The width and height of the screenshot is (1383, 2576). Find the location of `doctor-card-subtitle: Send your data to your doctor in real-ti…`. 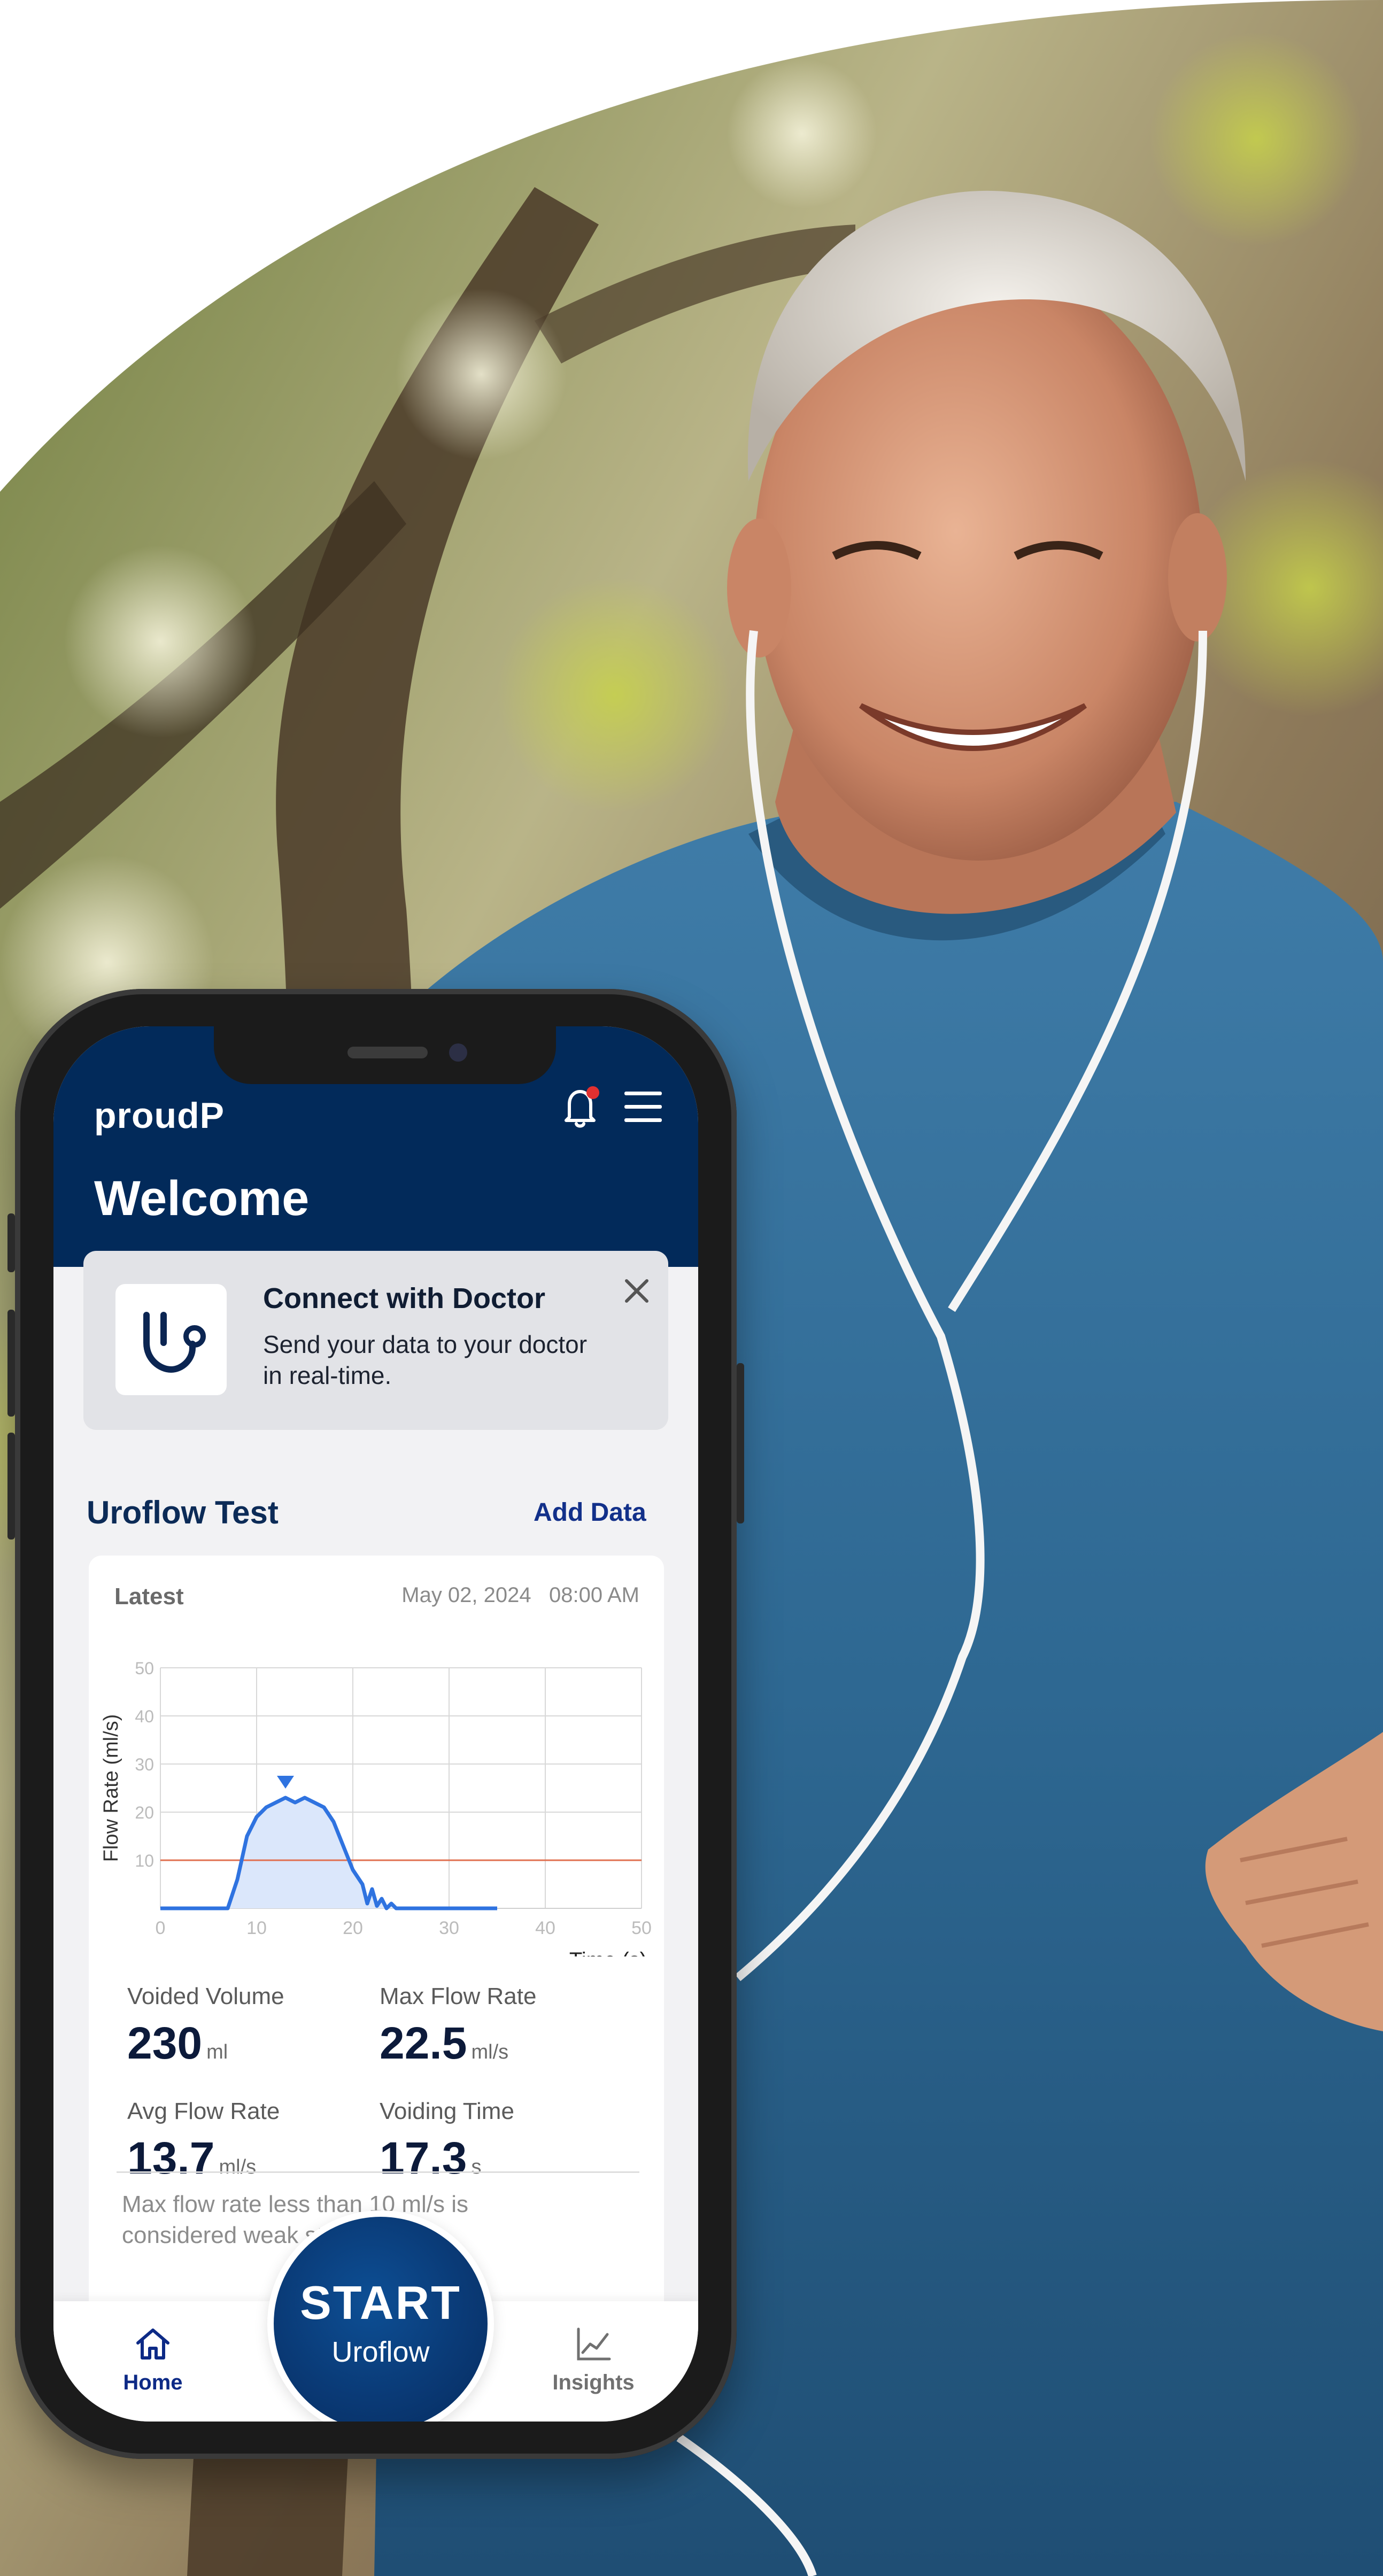

doctor-card-subtitle: Send your data to your doctor in real-ti… is located at coordinates (425, 1360).